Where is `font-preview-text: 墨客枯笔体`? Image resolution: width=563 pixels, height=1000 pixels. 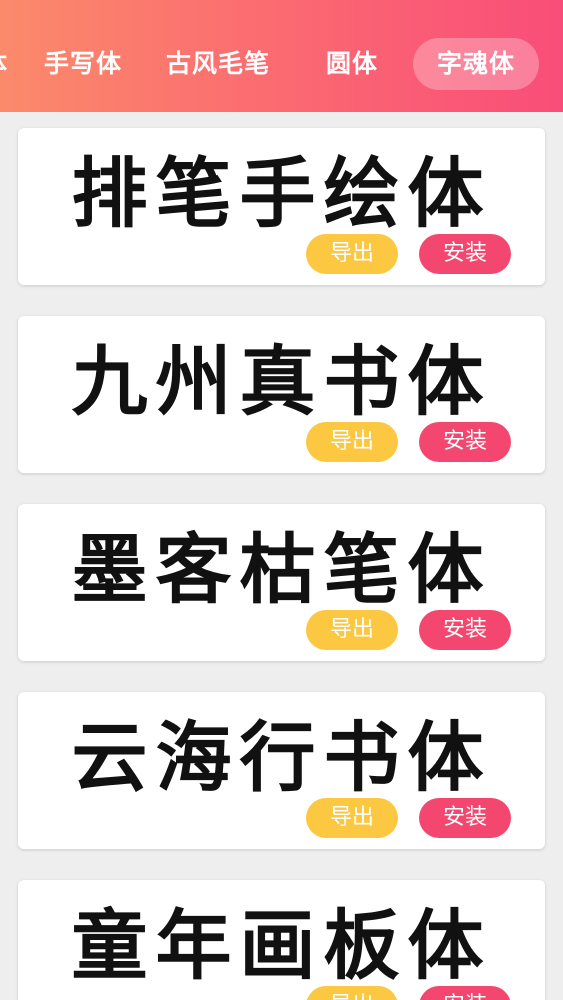
font-preview-text: 墨客枯笔体 is located at coordinates (281, 569).